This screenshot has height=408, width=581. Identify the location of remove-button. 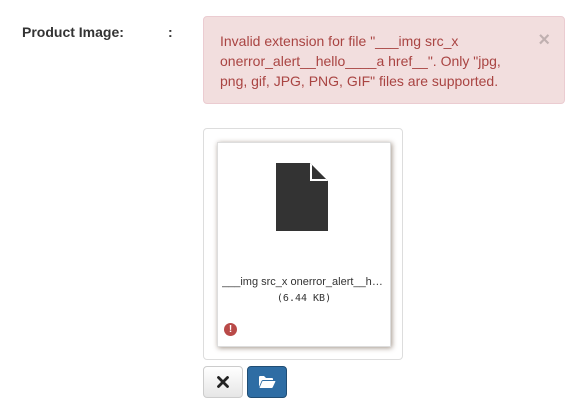
(223, 382).